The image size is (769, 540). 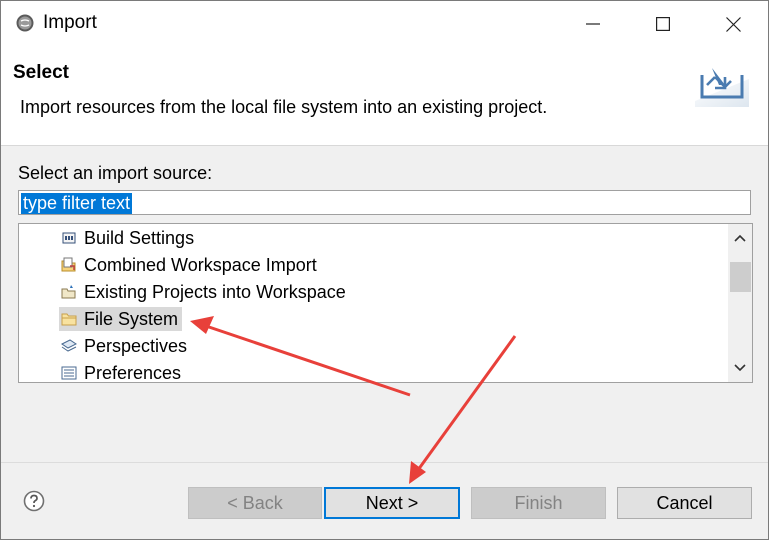 What do you see at coordinates (69, 373) in the screenshot?
I see `preferences-icon` at bounding box center [69, 373].